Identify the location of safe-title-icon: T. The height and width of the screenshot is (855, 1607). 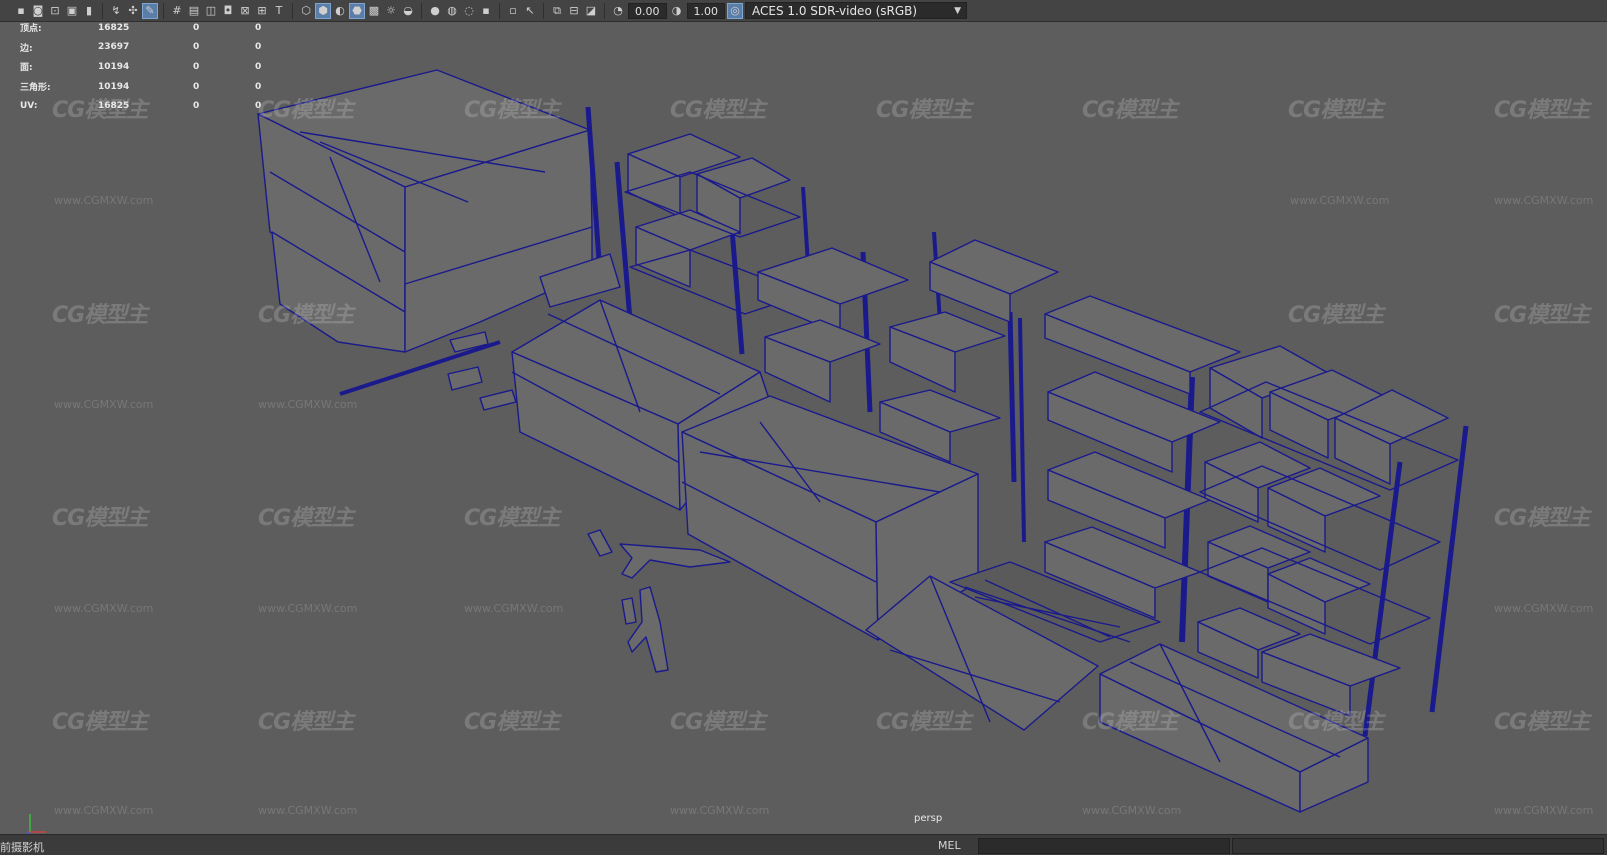
(279, 11).